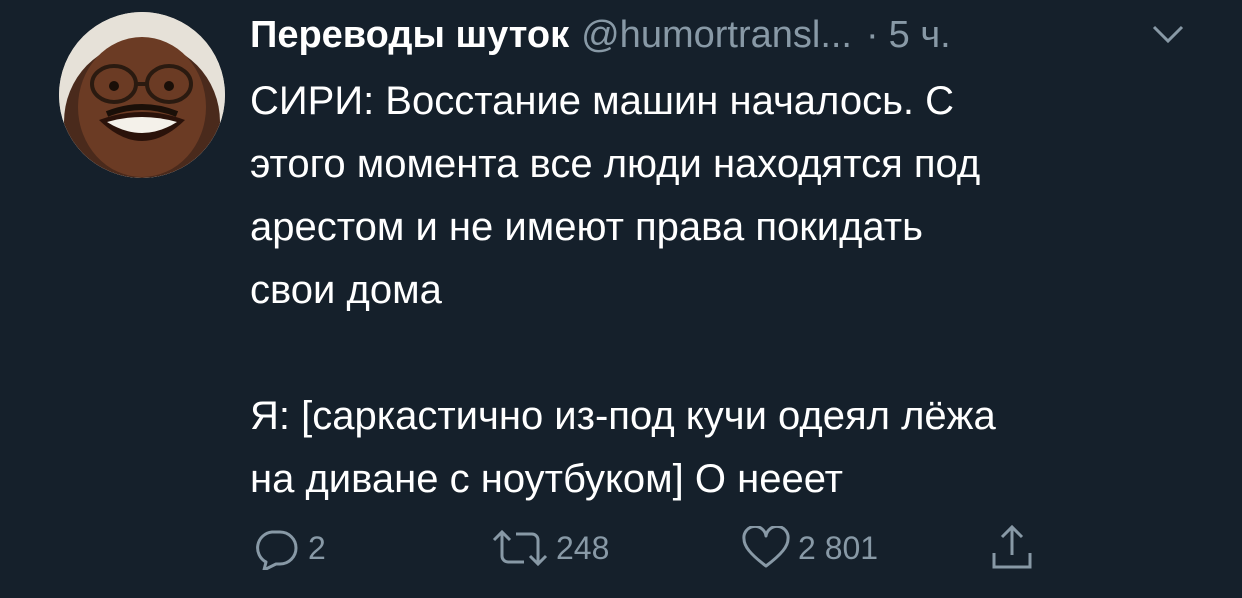 Image resolution: width=1242 pixels, height=598 pixels. I want to click on share-icon, so click(1012, 548).